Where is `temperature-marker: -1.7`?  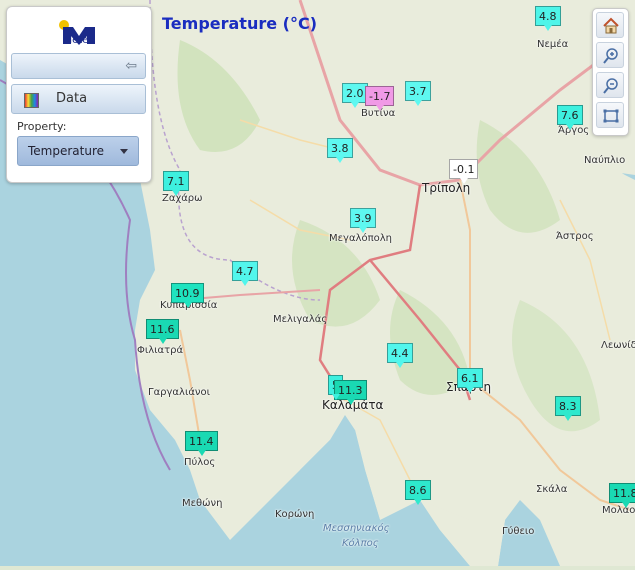
temperature-marker: -1.7 is located at coordinates (380, 96).